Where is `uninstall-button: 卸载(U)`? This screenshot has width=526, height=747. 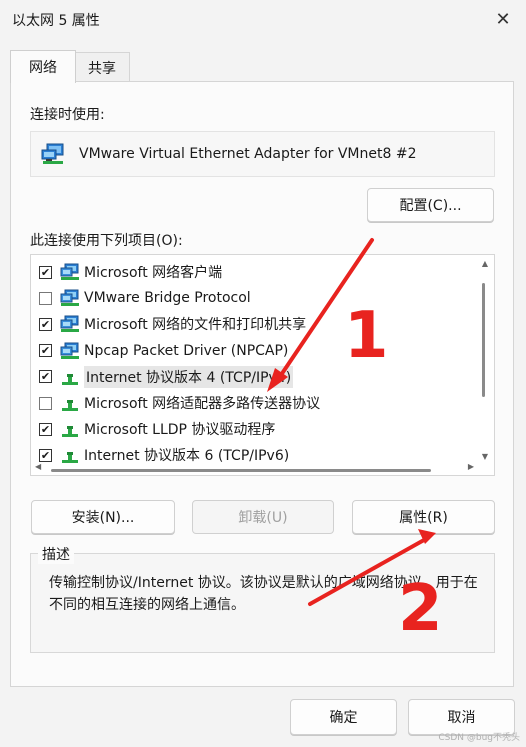
uninstall-button: 卸载(U) is located at coordinates (263, 517).